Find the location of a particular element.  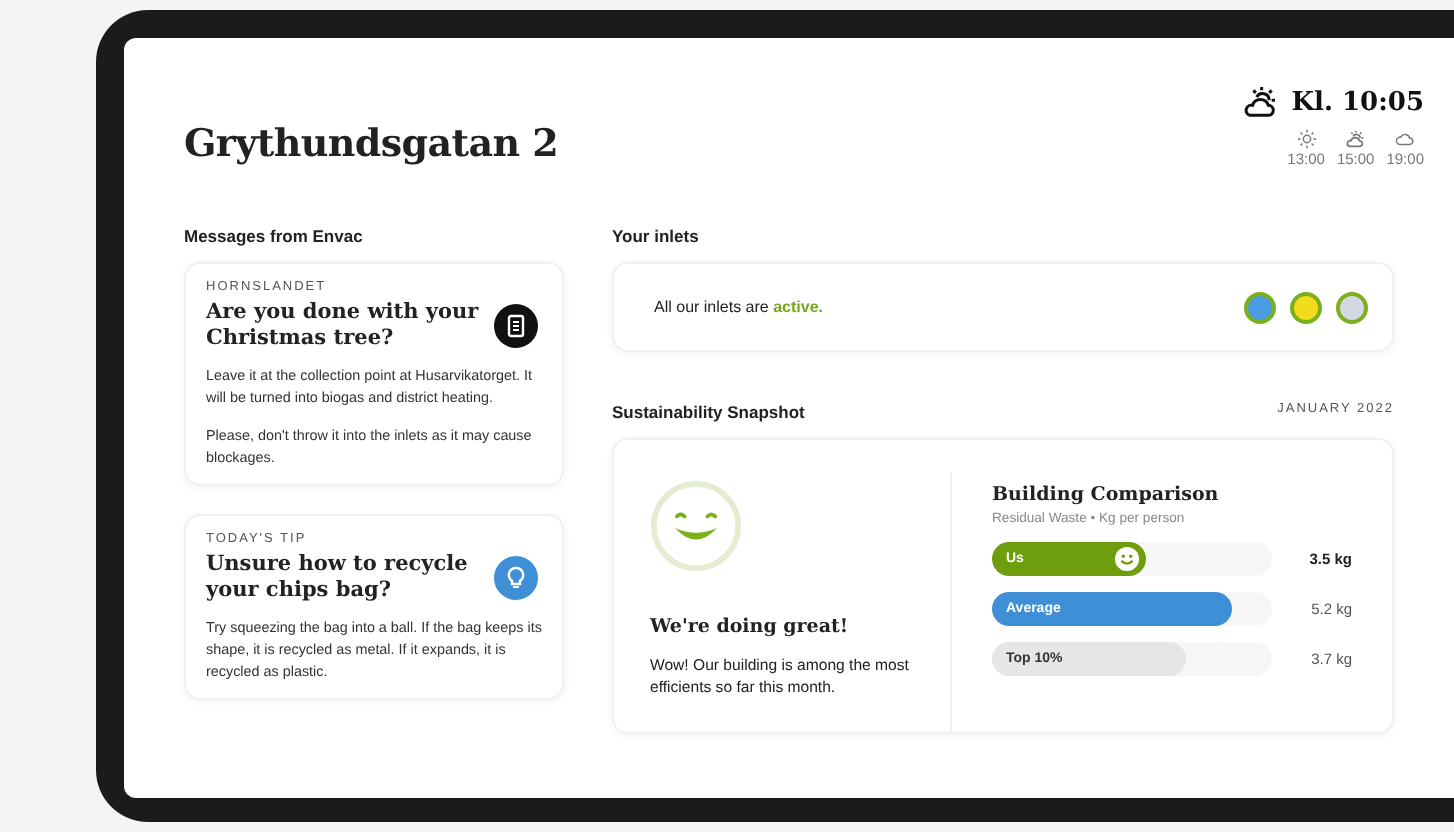

sun-icon is located at coordinates (1306, 139).